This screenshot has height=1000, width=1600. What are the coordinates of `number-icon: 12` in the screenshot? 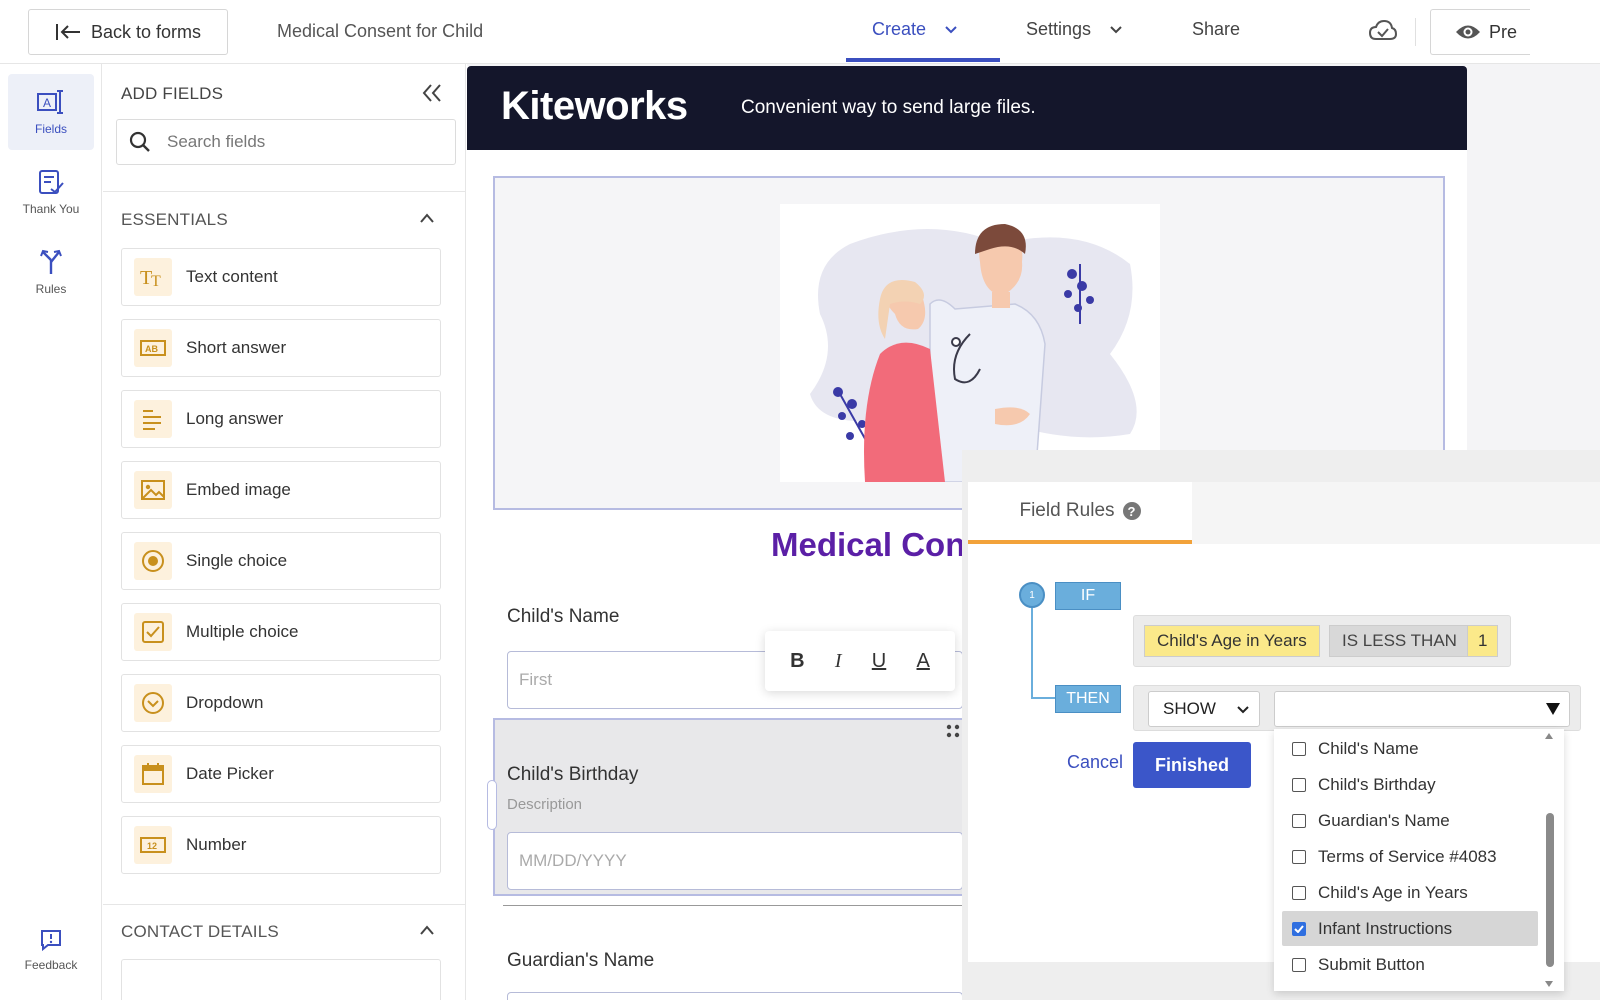 It's located at (153, 845).